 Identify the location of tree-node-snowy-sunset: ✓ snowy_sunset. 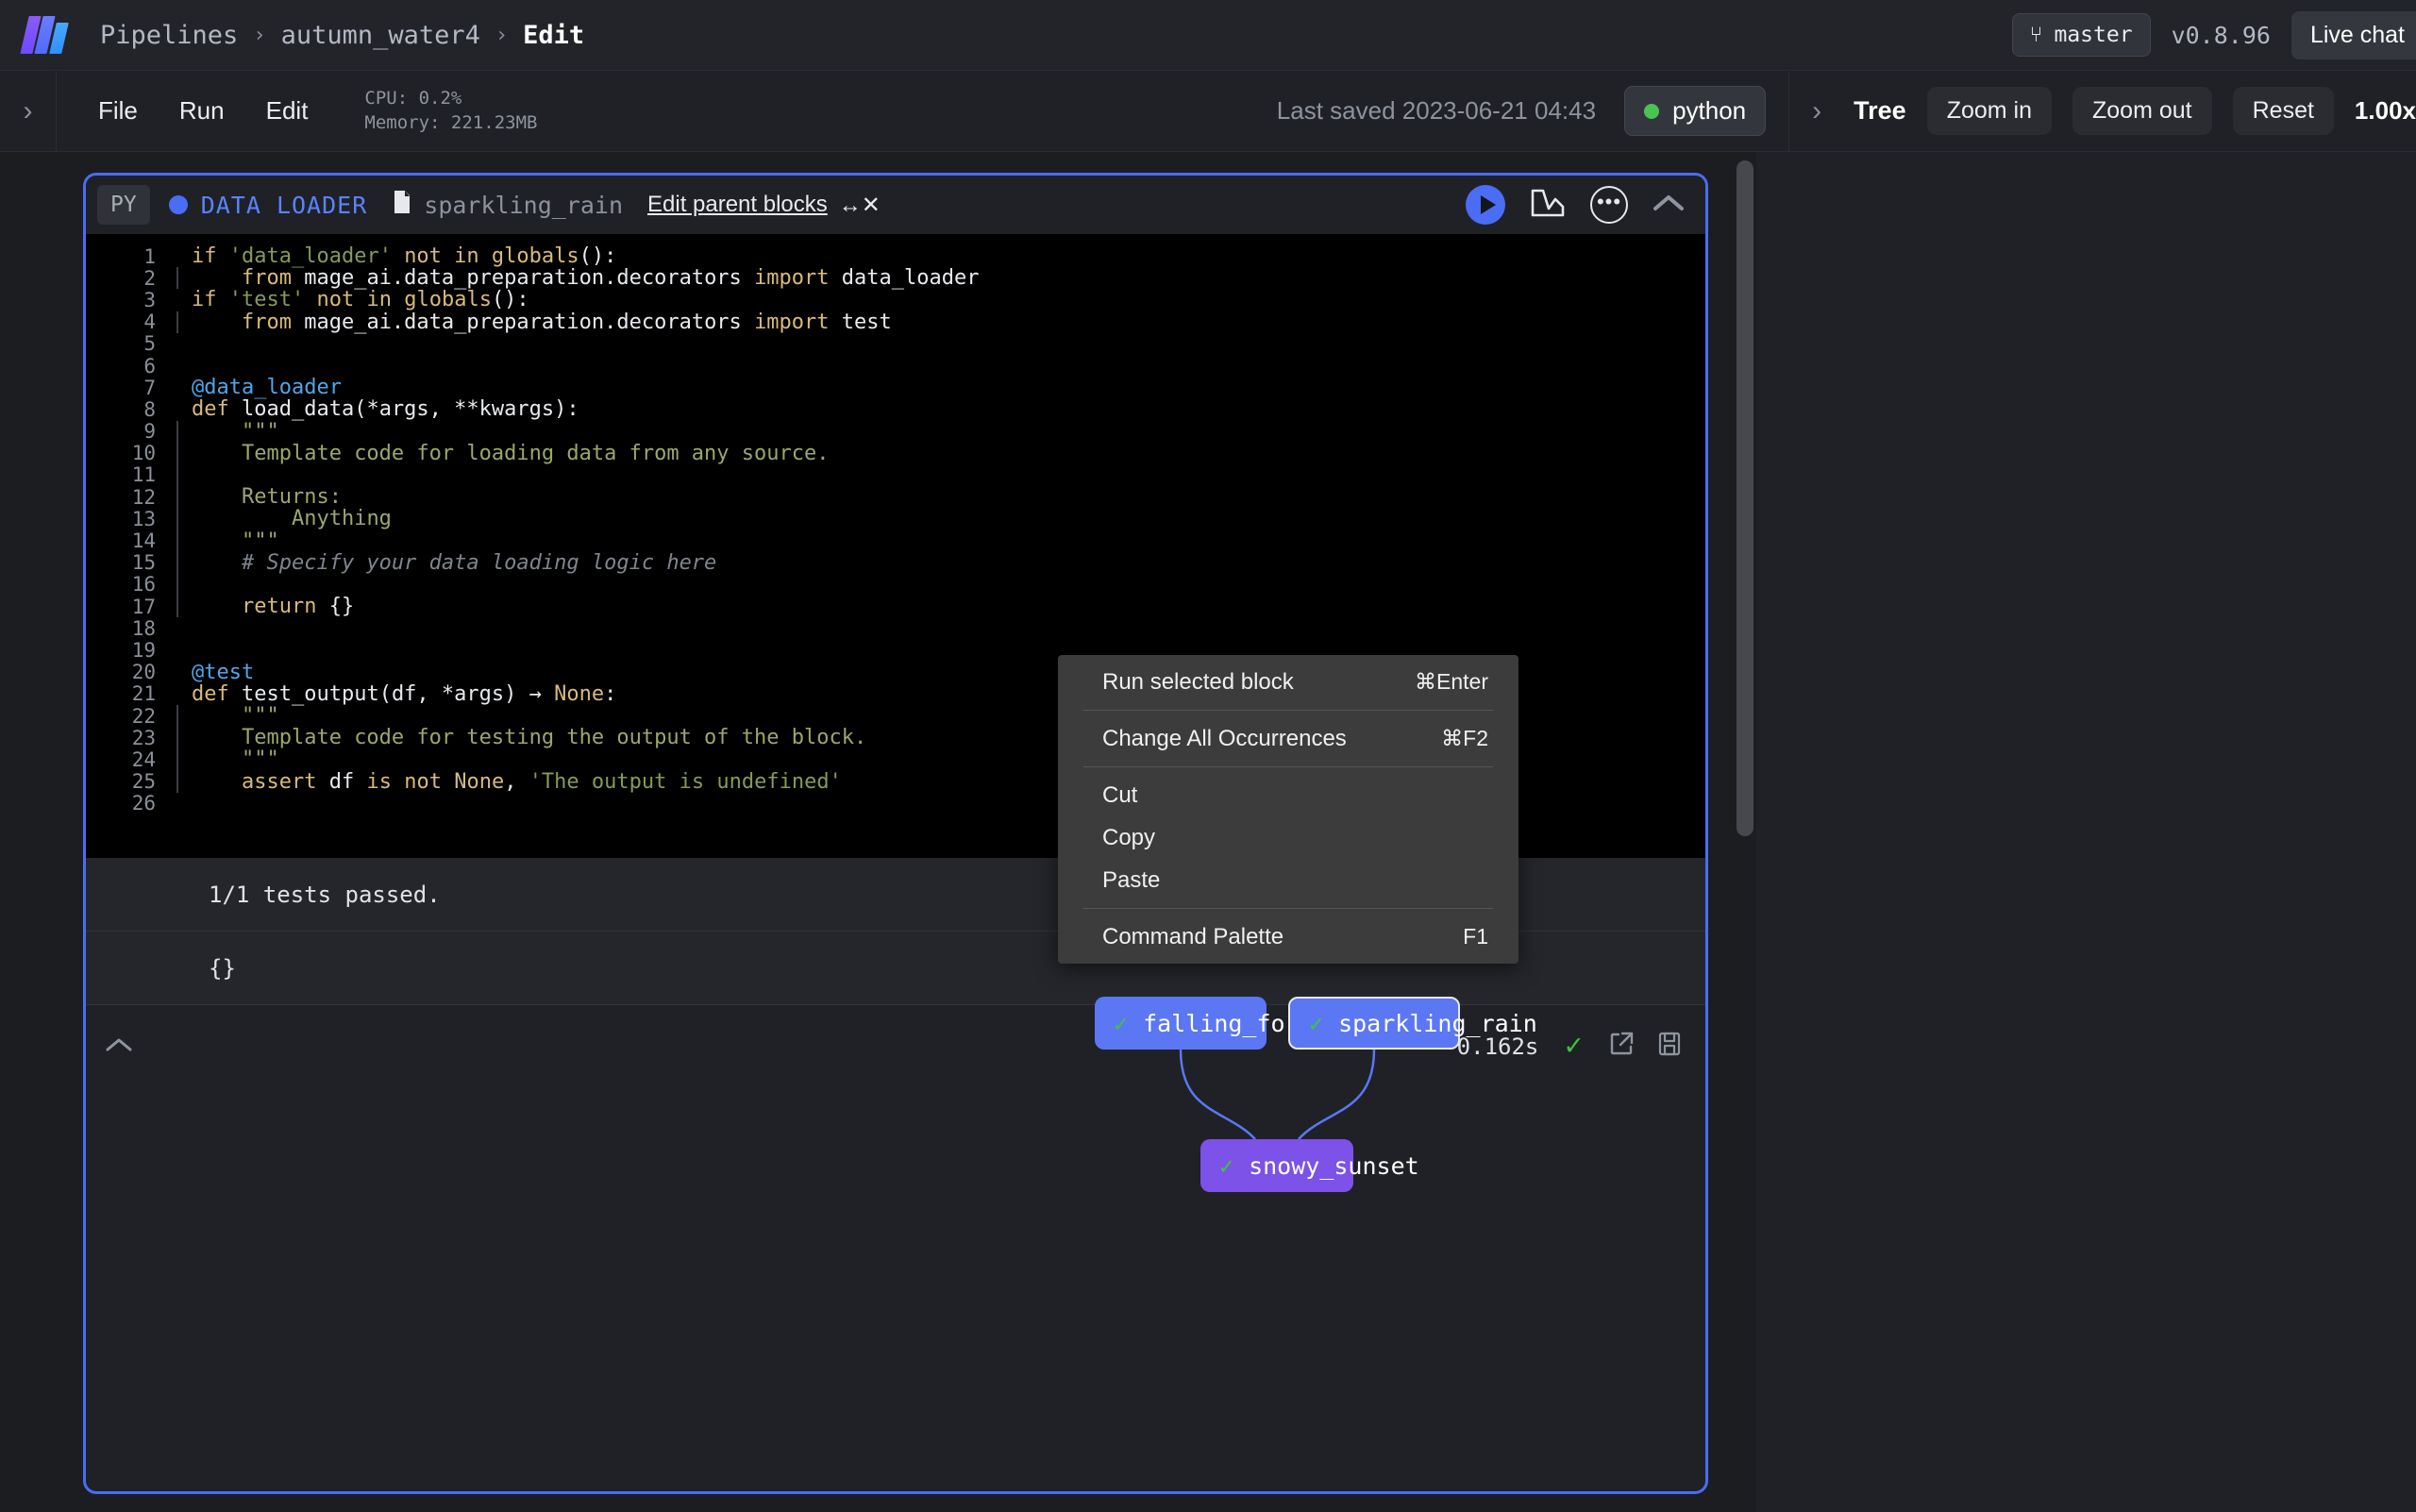
(1309, 1165).